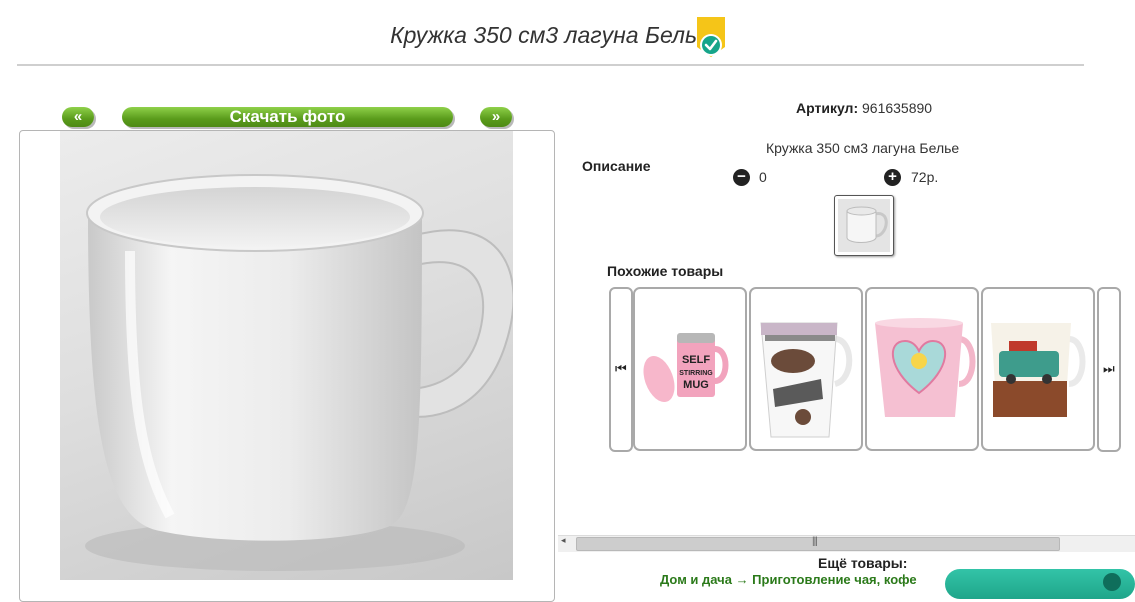 The image size is (1135, 602). Describe the element at coordinates (287, 117) in the screenshot. I see `download-photo-button: Скачать фото` at that location.